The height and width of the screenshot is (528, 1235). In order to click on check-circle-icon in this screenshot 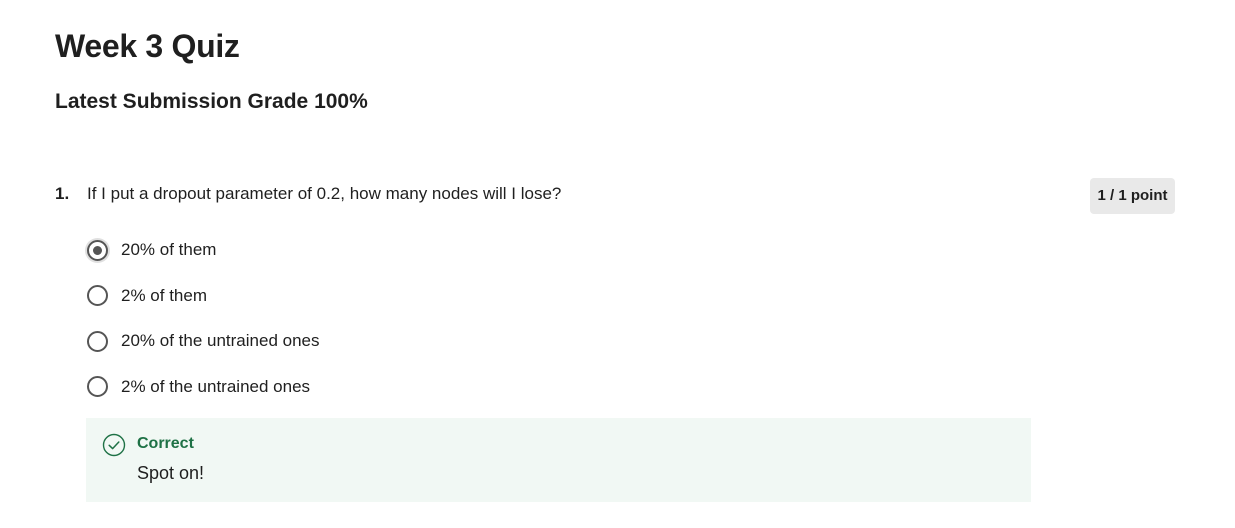, I will do `click(114, 445)`.